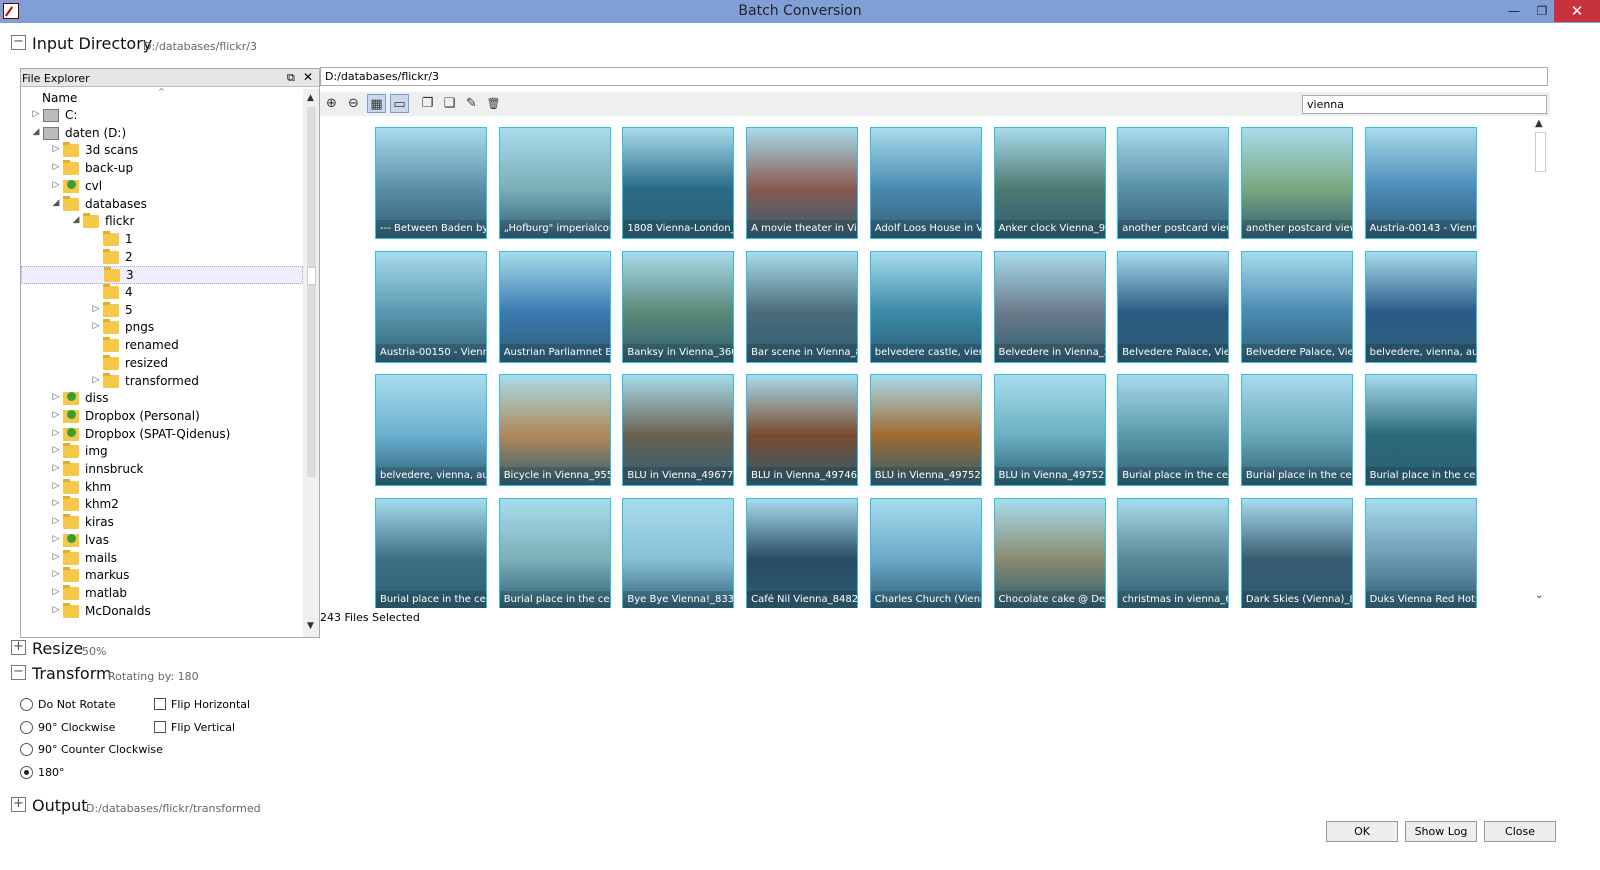  I want to click on tree-item: ▷ diss, so click(162, 399).